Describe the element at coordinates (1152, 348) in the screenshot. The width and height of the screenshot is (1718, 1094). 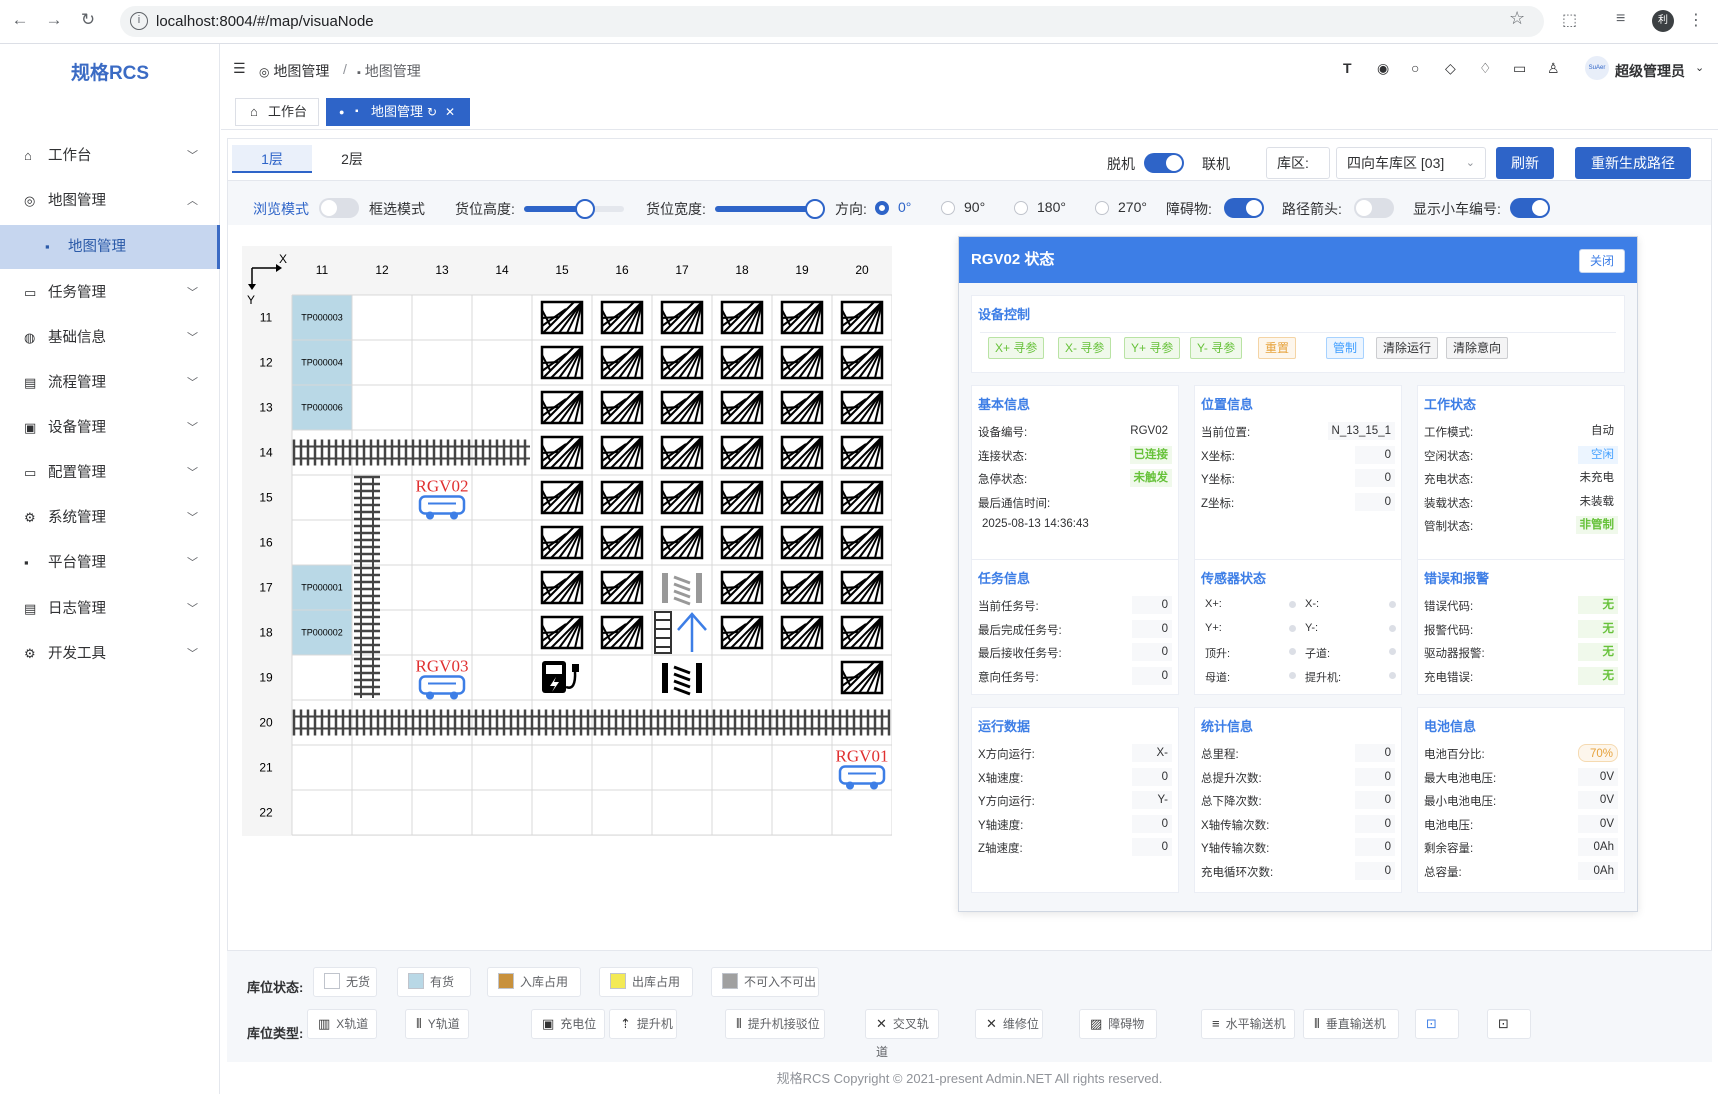
I see `control-button: Y+ 寻参` at that location.